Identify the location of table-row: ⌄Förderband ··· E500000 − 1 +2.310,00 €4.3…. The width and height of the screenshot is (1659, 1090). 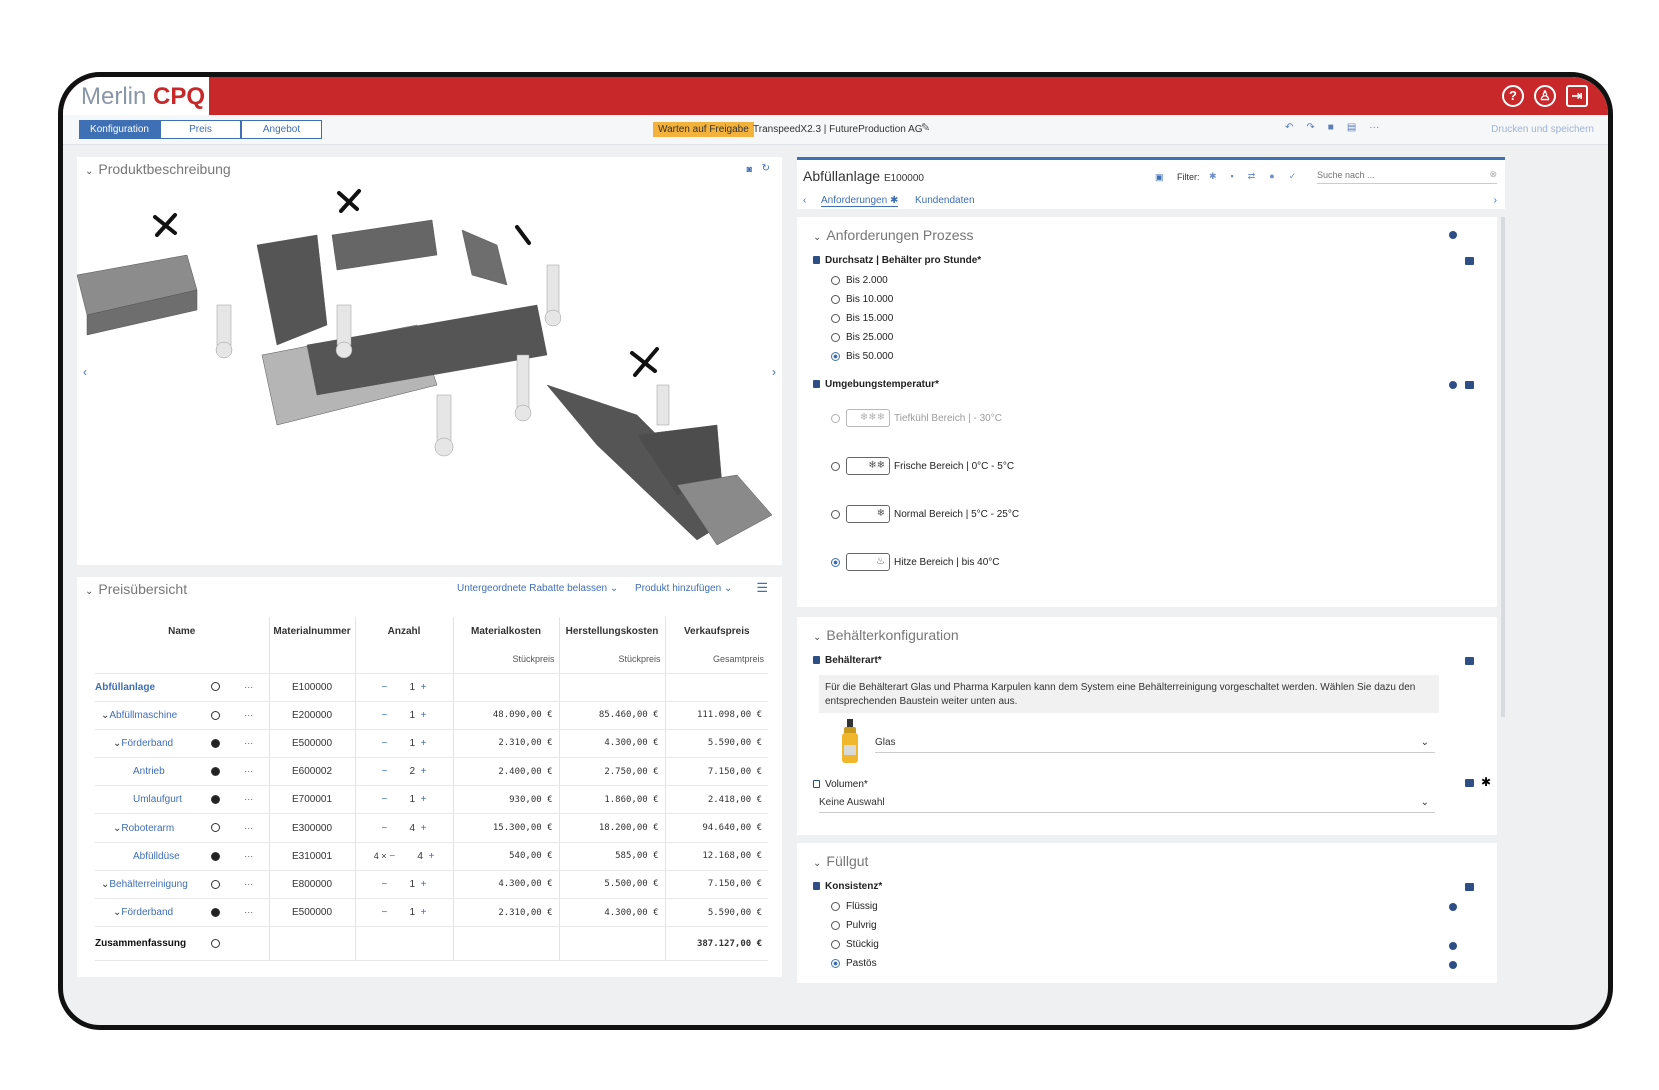
(431, 744).